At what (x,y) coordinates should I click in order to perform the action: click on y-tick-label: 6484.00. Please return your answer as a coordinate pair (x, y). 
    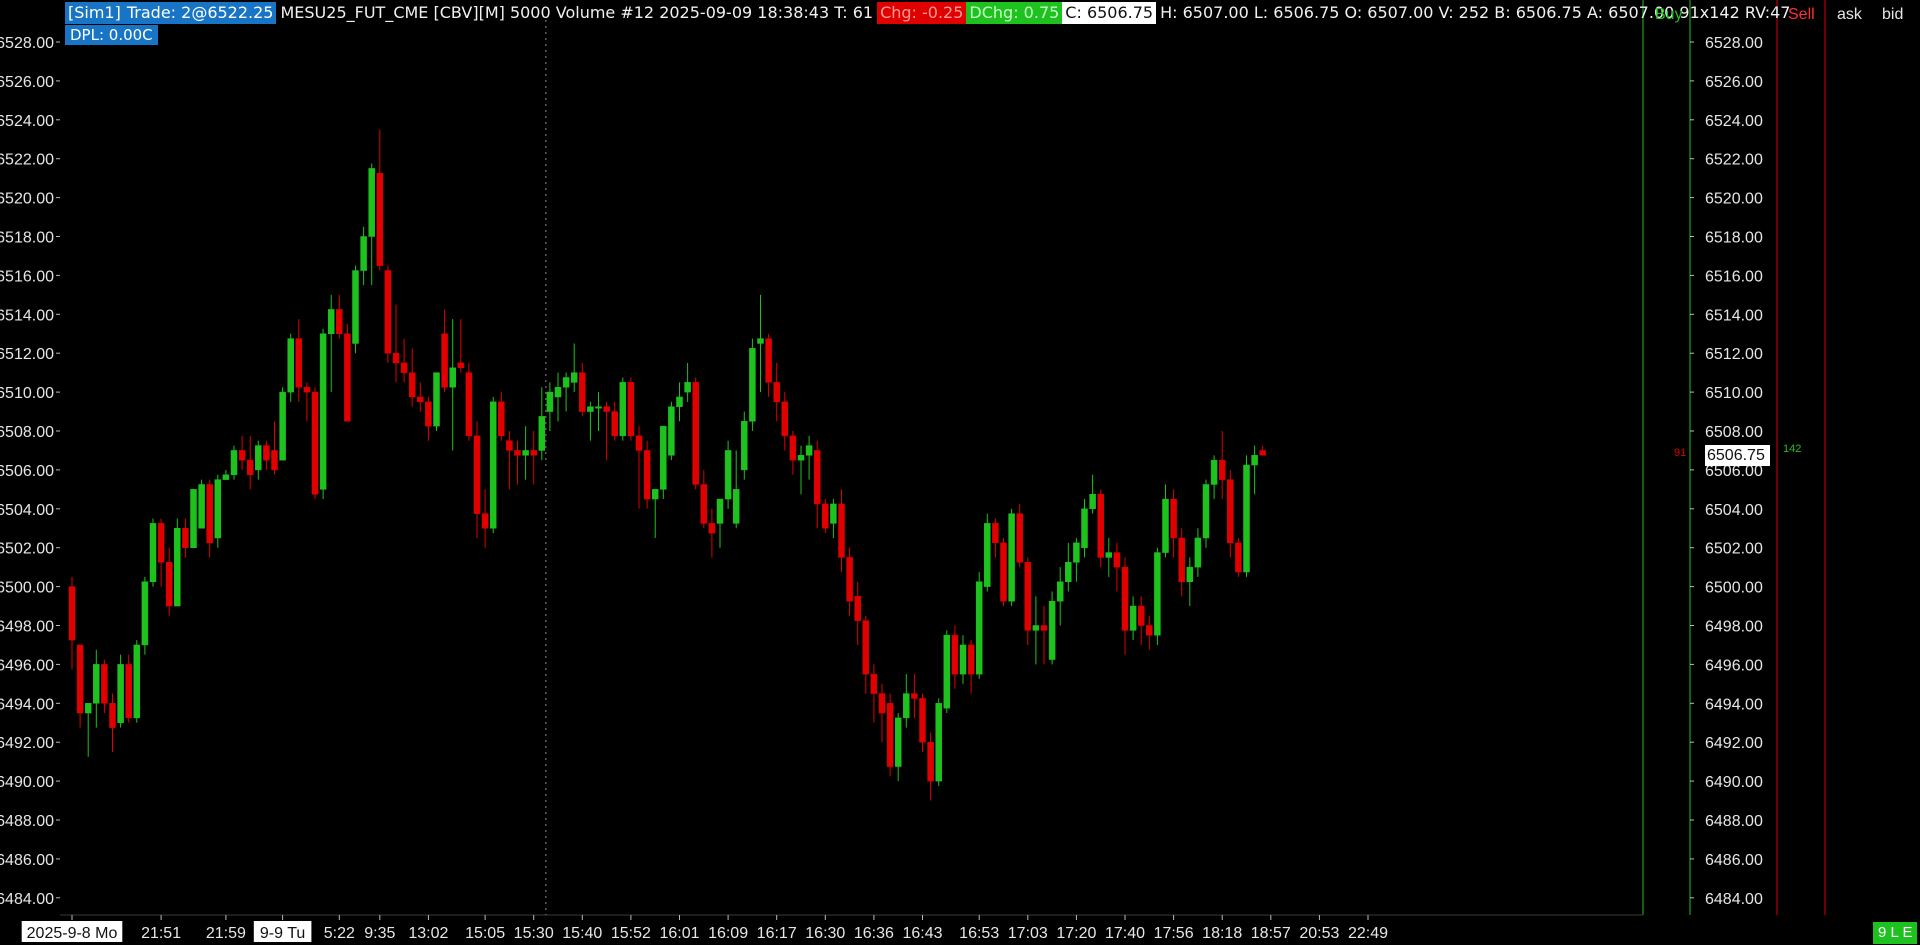
    Looking at the image, I should click on (27, 899).